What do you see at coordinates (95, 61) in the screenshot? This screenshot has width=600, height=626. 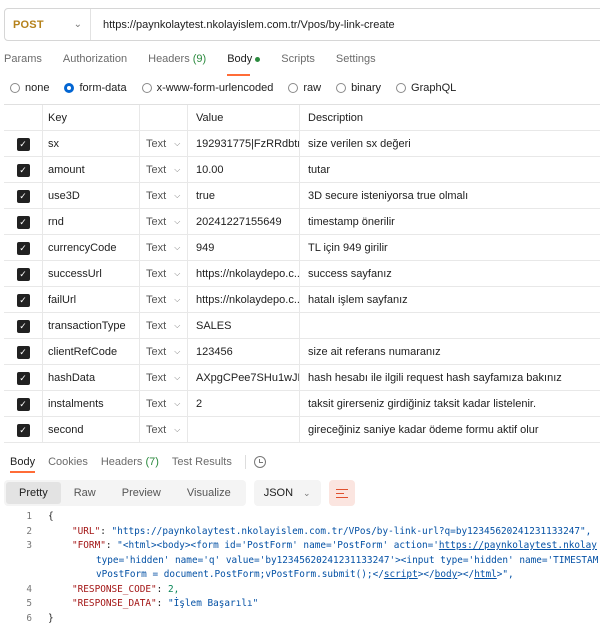 I see `tab-authorization: Authorization` at bounding box center [95, 61].